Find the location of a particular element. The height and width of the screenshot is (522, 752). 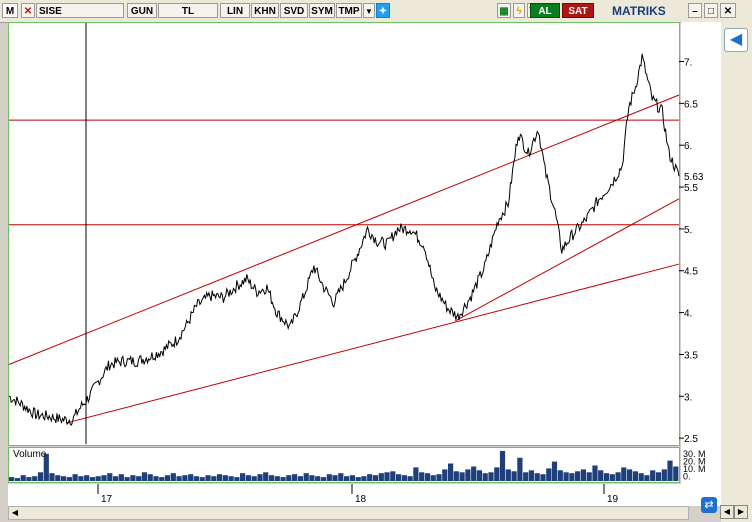

volume-tick-label: 0. is located at coordinates (687, 477).